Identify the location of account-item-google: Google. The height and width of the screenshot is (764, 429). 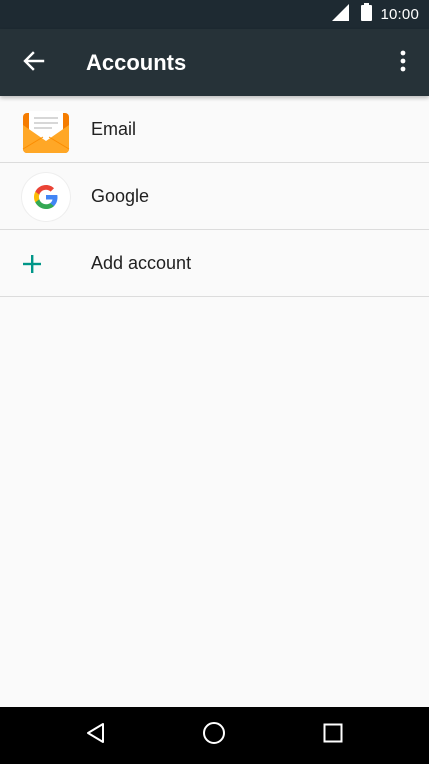
(214, 196).